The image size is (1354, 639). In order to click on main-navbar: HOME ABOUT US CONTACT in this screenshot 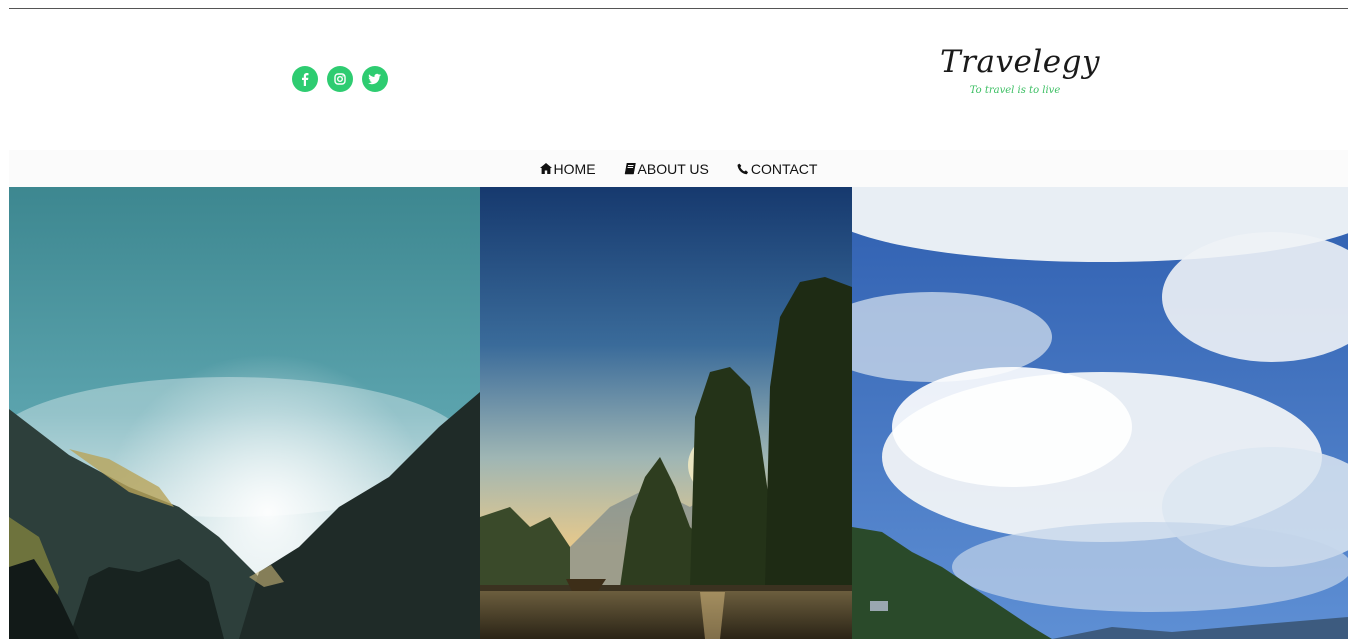, I will do `click(678, 168)`.